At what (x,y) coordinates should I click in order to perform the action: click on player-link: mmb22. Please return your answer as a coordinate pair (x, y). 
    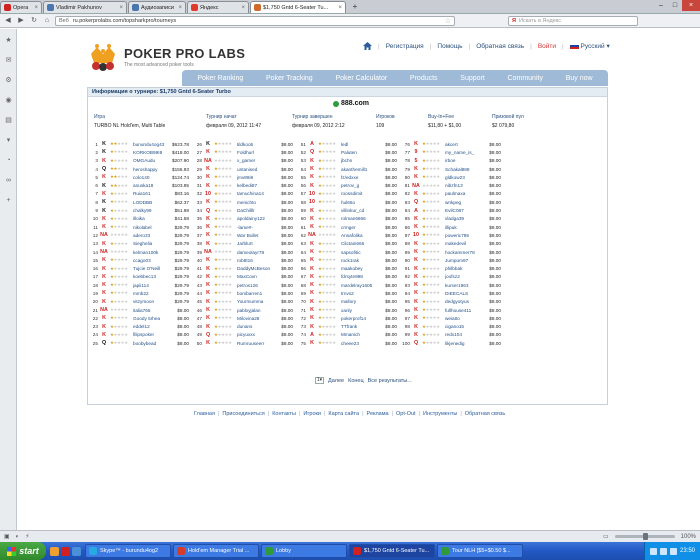
    Looking at the image, I should click on (150, 293).